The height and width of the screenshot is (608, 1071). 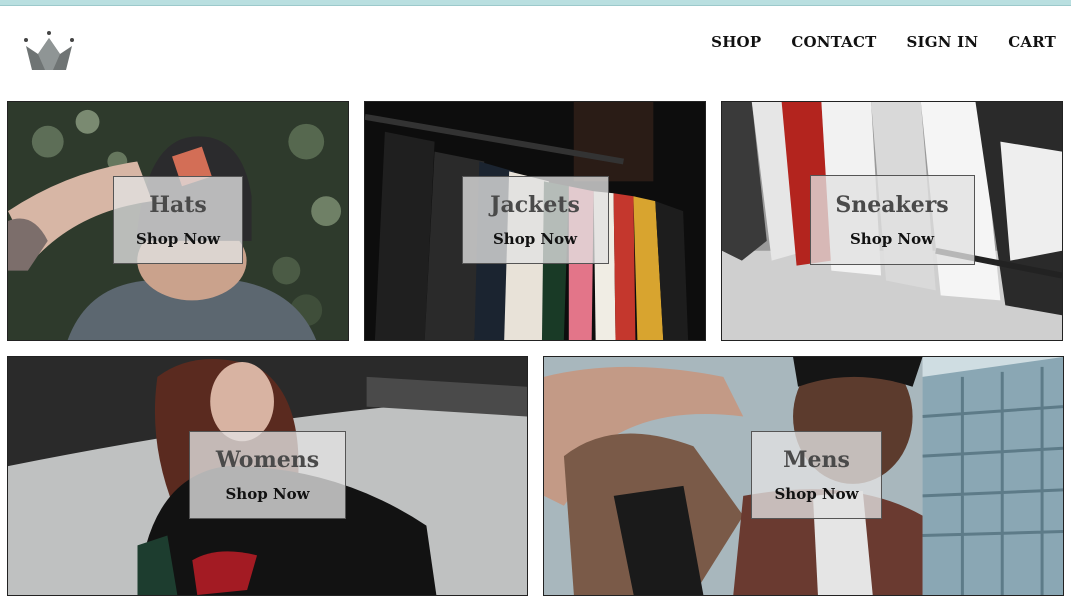 I want to click on category-title: Sneakers, so click(x=892, y=204).